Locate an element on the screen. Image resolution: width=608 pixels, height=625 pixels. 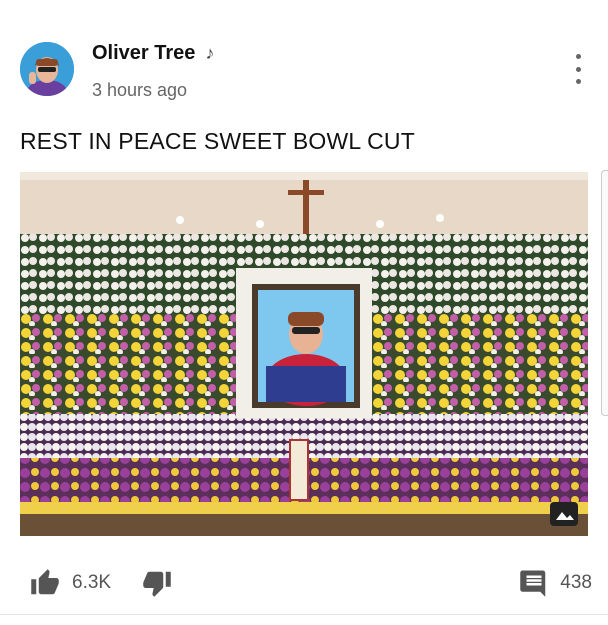
image-icon is located at coordinates (564, 514).